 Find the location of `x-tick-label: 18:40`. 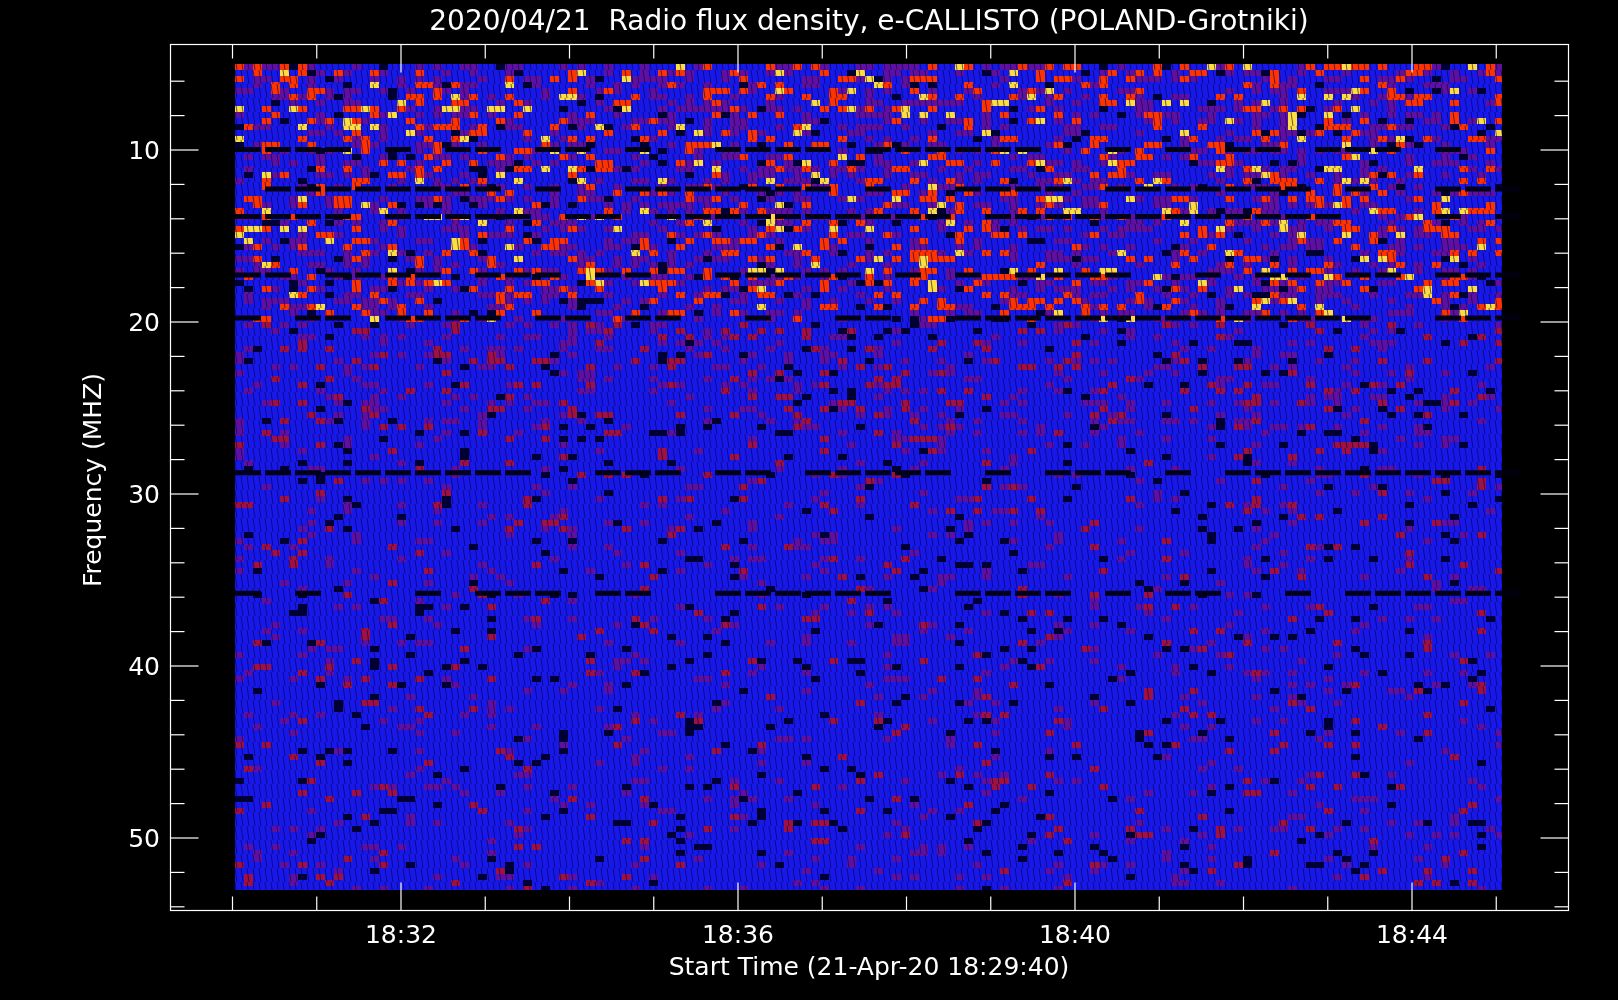

x-tick-label: 18:40 is located at coordinates (1075, 934).